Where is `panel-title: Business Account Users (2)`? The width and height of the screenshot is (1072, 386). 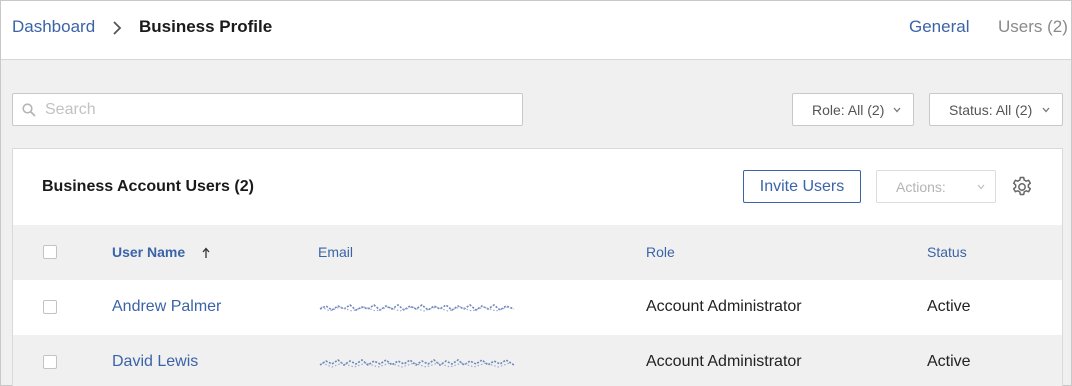
panel-title: Business Account Users (2) is located at coordinates (148, 186).